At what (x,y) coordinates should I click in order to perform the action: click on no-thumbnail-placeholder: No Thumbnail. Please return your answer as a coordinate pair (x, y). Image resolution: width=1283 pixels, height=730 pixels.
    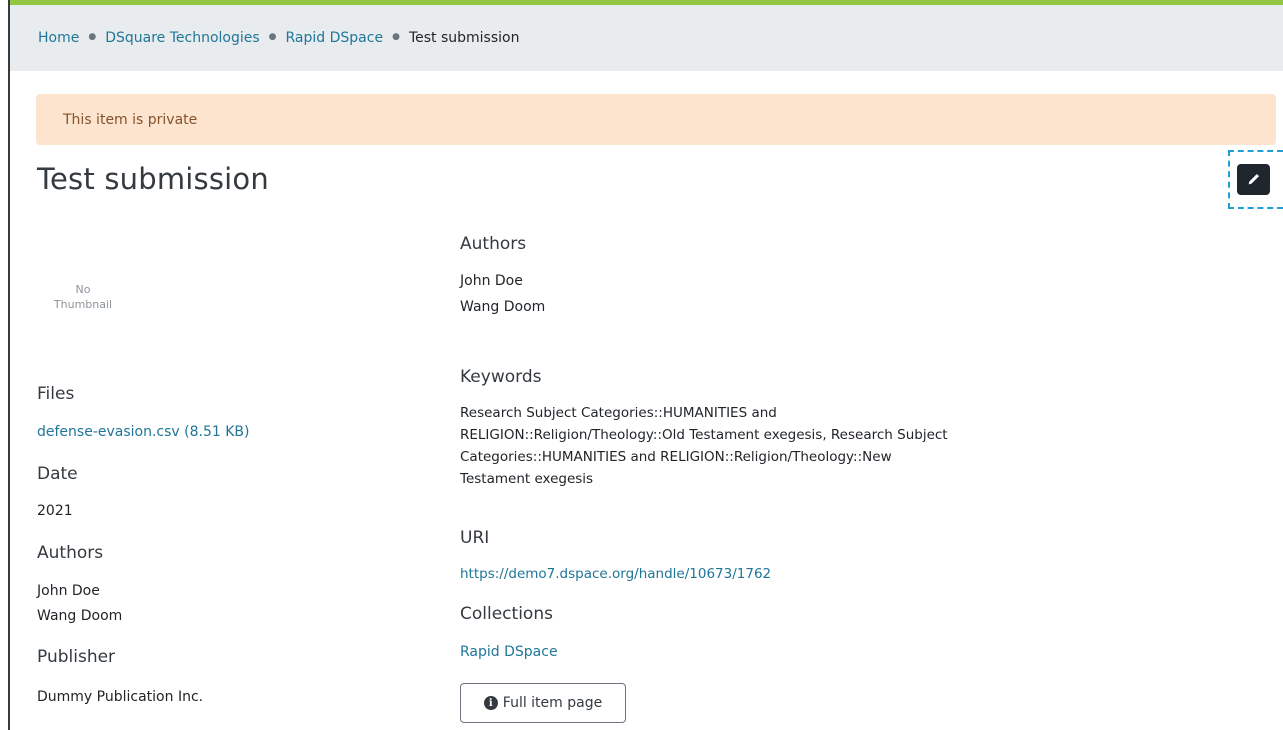
    Looking at the image, I should click on (83, 297).